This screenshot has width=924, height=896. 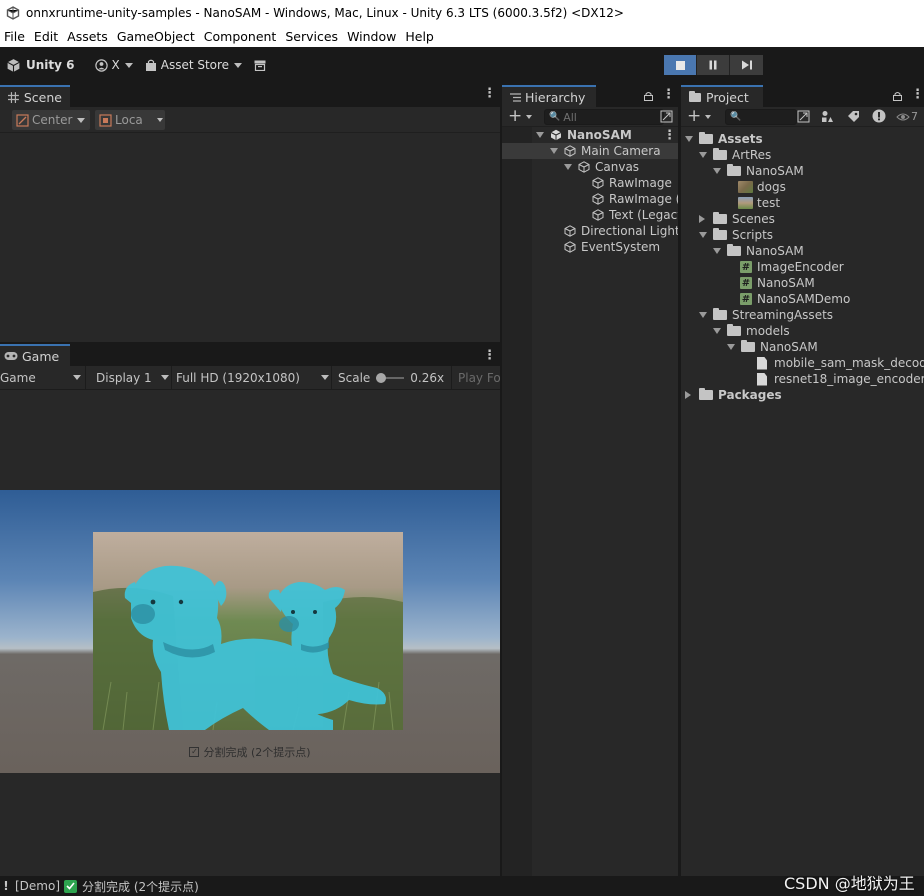 I want to click on hierarchy-item-nanosam-scene: NanoSAM, so click(x=584, y=135).